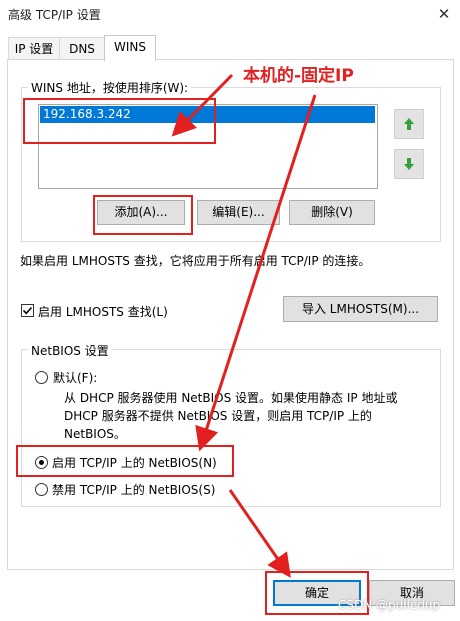 This screenshot has height=621, width=460. I want to click on wins-address-list: 192.168.3.242, so click(208, 146).